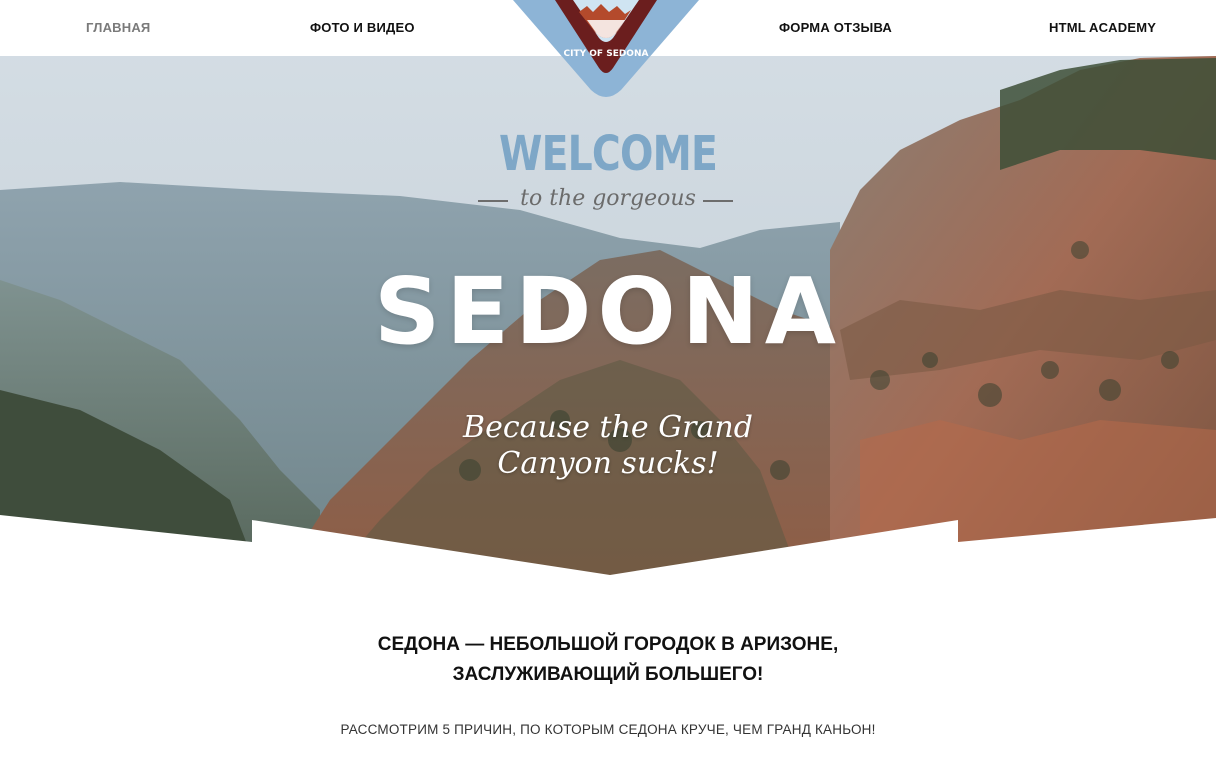 The image size is (1216, 775). I want to click on welcome-heading: WELCOME, so click(608, 154).